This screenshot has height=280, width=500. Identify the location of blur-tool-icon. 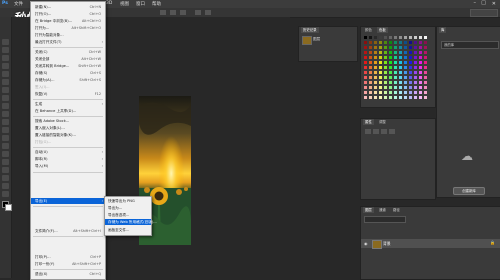
(5, 138).